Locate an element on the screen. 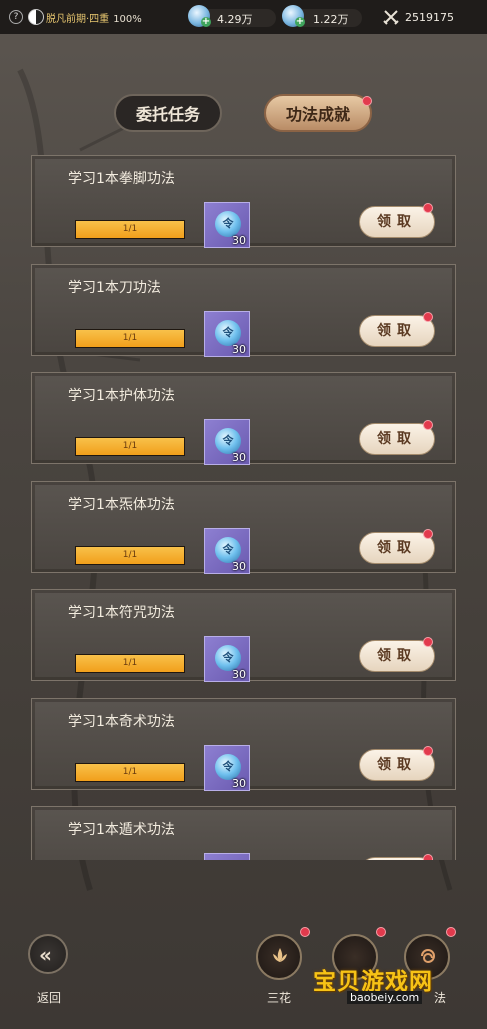  task-title: 学习1本刀功法 is located at coordinates (114, 287).